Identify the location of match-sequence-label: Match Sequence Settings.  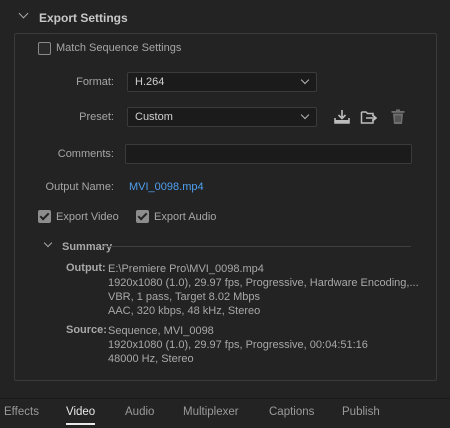
(118, 48).